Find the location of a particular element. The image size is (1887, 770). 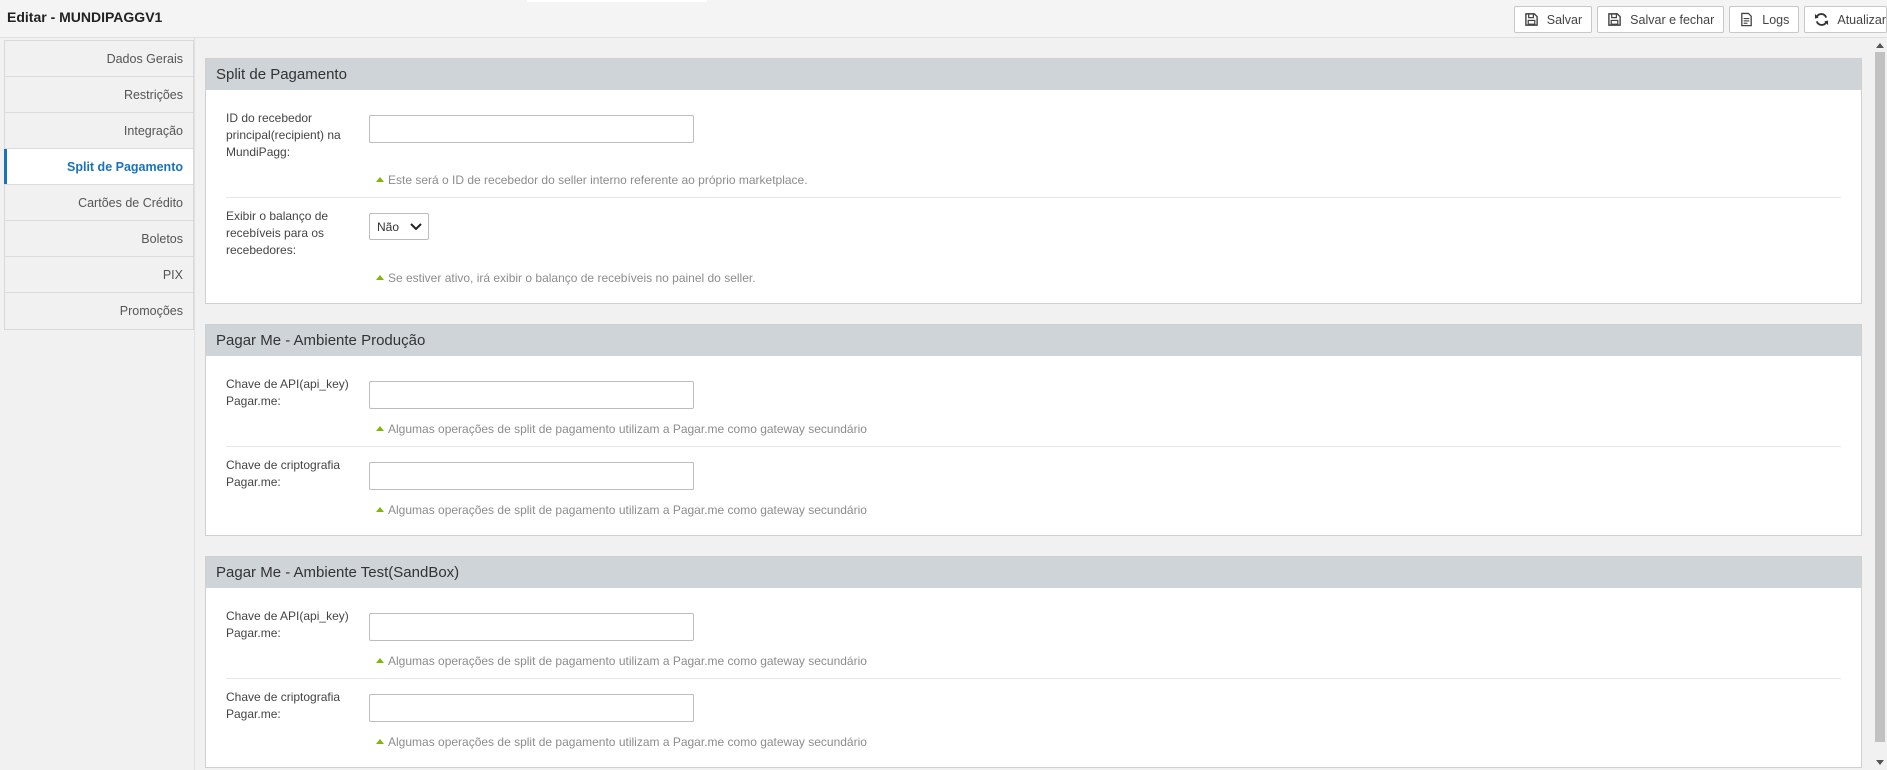

show-balance-select: Não is located at coordinates (399, 226).